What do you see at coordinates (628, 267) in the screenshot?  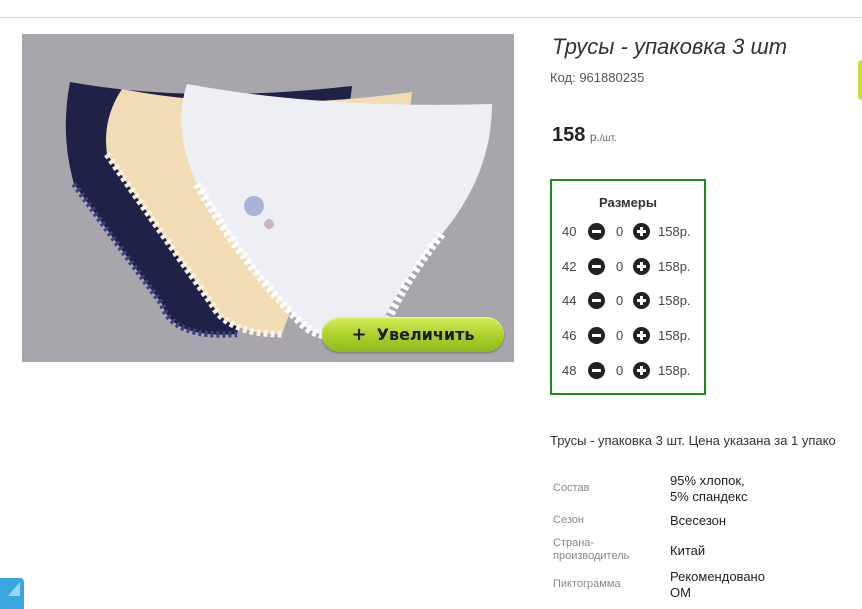 I see `size-row: 42 0 158р.` at bounding box center [628, 267].